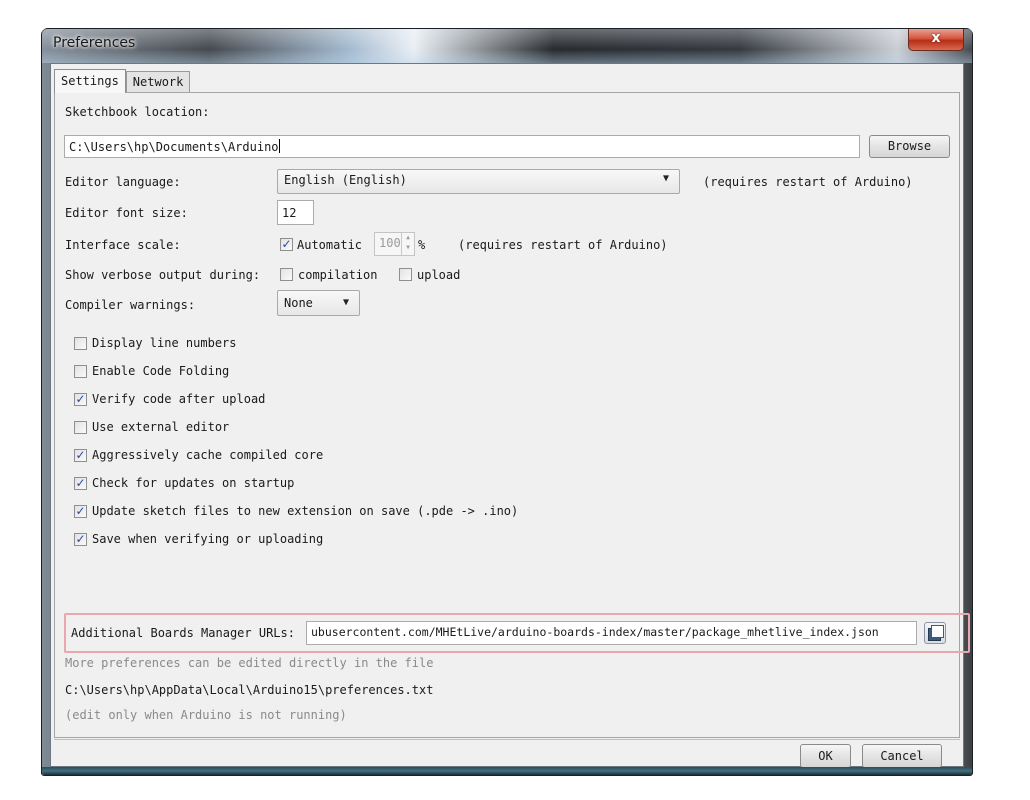 This screenshot has height=800, width=1030. Describe the element at coordinates (286, 274) in the screenshot. I see `verbose-compilation-checkbox` at that location.